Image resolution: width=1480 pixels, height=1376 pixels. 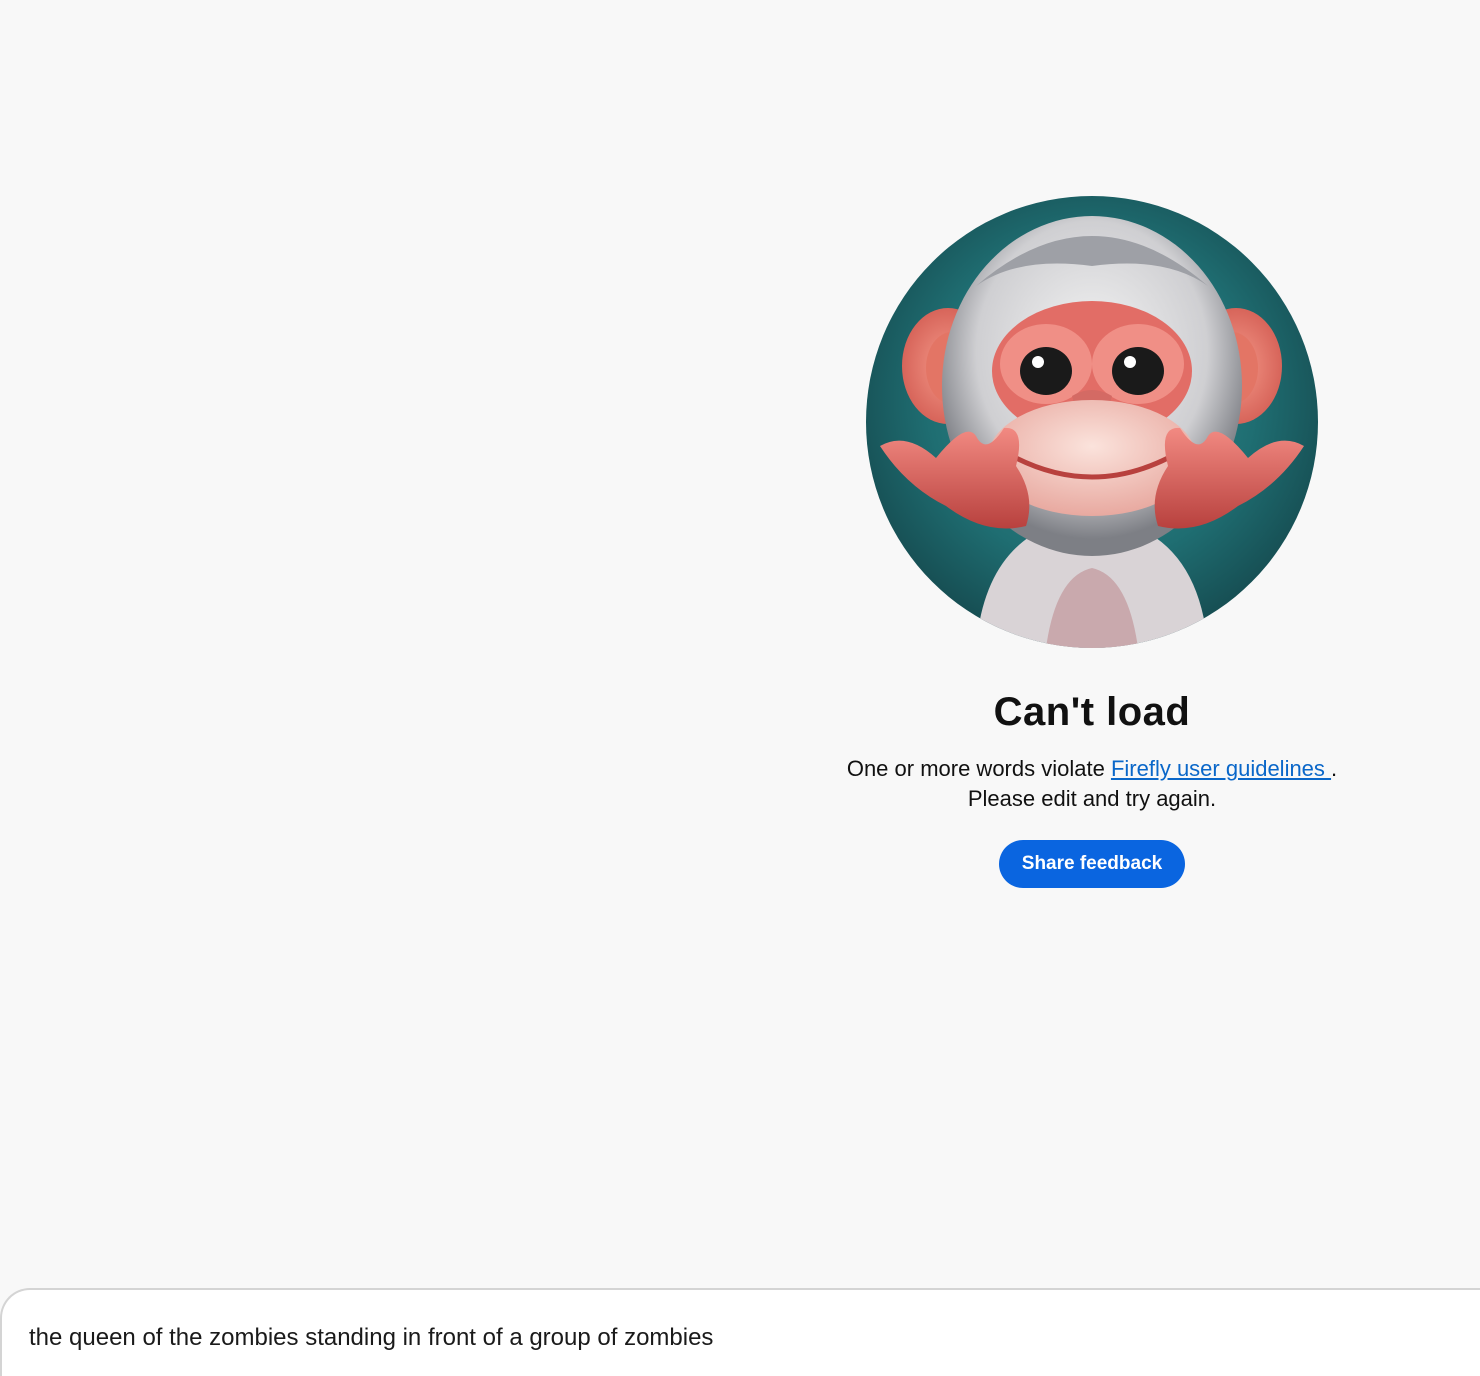 I want to click on prompt-bar, so click(x=740, y=1332).